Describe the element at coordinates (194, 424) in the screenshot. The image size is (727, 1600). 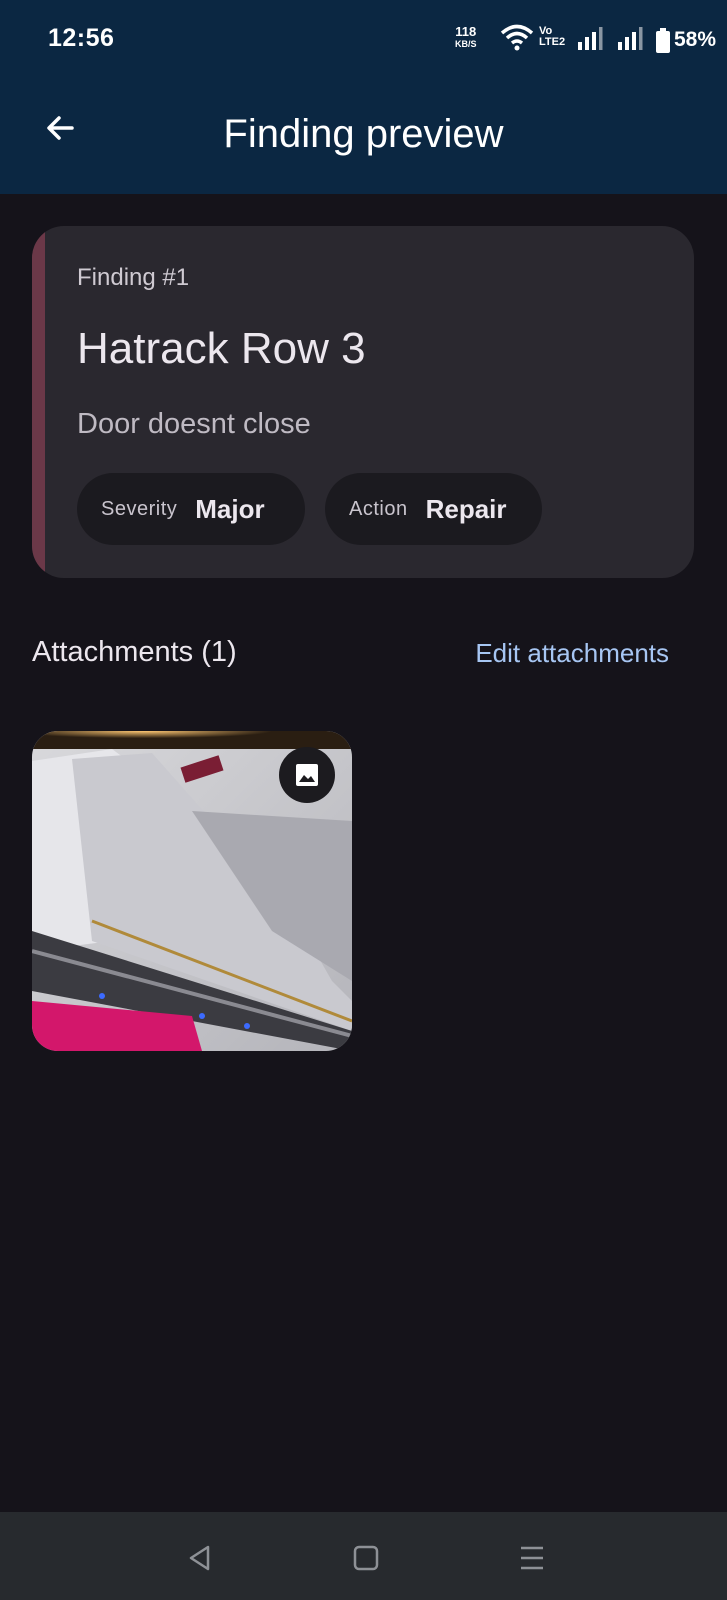
I see `finding-description: Door doesnt close` at that location.